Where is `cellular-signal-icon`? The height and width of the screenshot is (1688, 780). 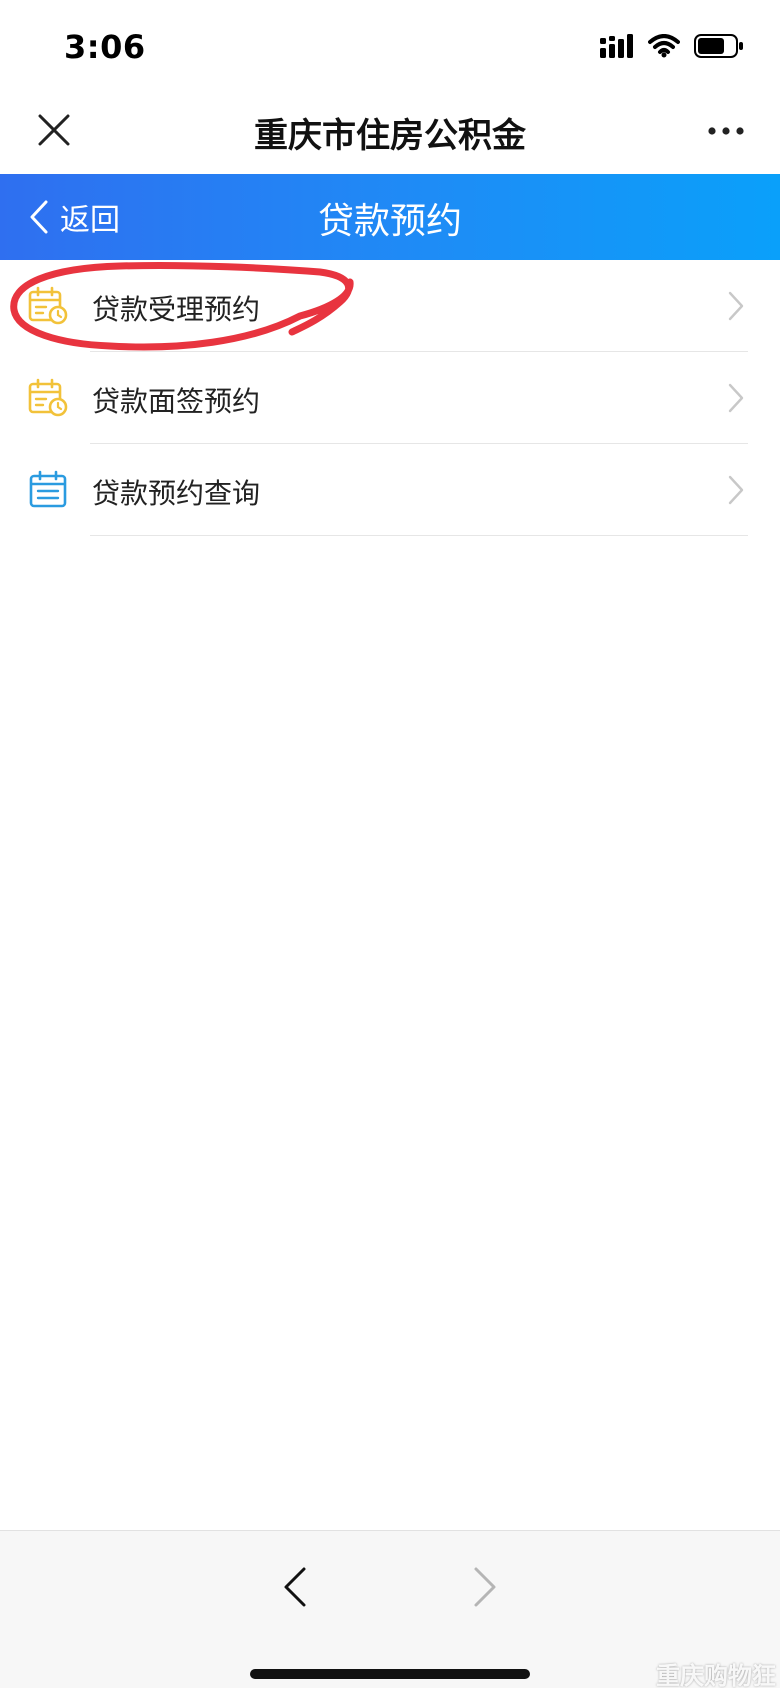
cellular-signal-icon is located at coordinates (616, 46).